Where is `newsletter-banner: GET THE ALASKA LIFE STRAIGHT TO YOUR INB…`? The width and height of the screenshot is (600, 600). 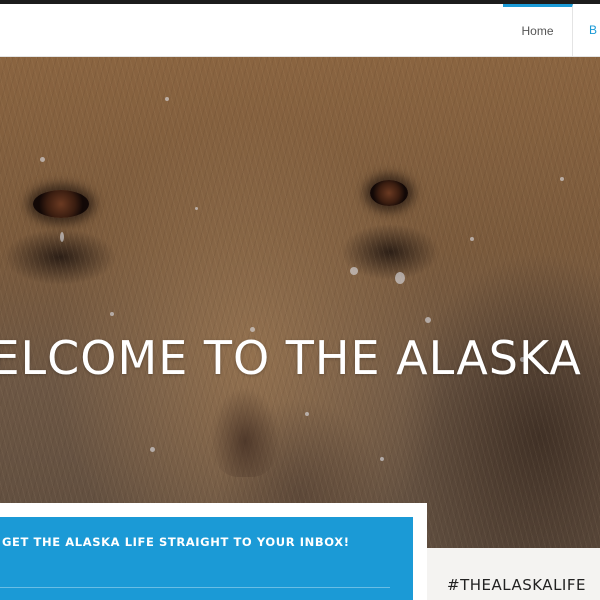
newsletter-banner: GET THE ALASKA LIFE STRAIGHT TO YOUR INB… is located at coordinates (206, 558).